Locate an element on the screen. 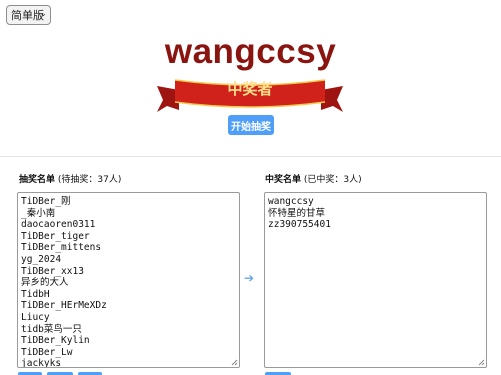 This screenshot has width=501, height=375. winner-name: wangccsy is located at coordinates (291, 201).